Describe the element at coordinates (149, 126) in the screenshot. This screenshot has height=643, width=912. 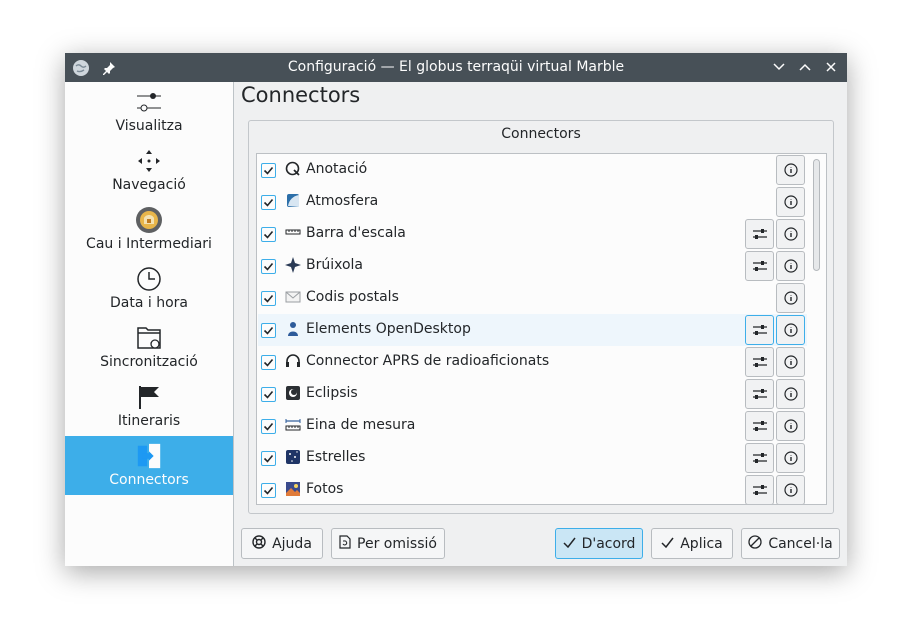
I see `sidebar-item-label: Visualitza` at that location.